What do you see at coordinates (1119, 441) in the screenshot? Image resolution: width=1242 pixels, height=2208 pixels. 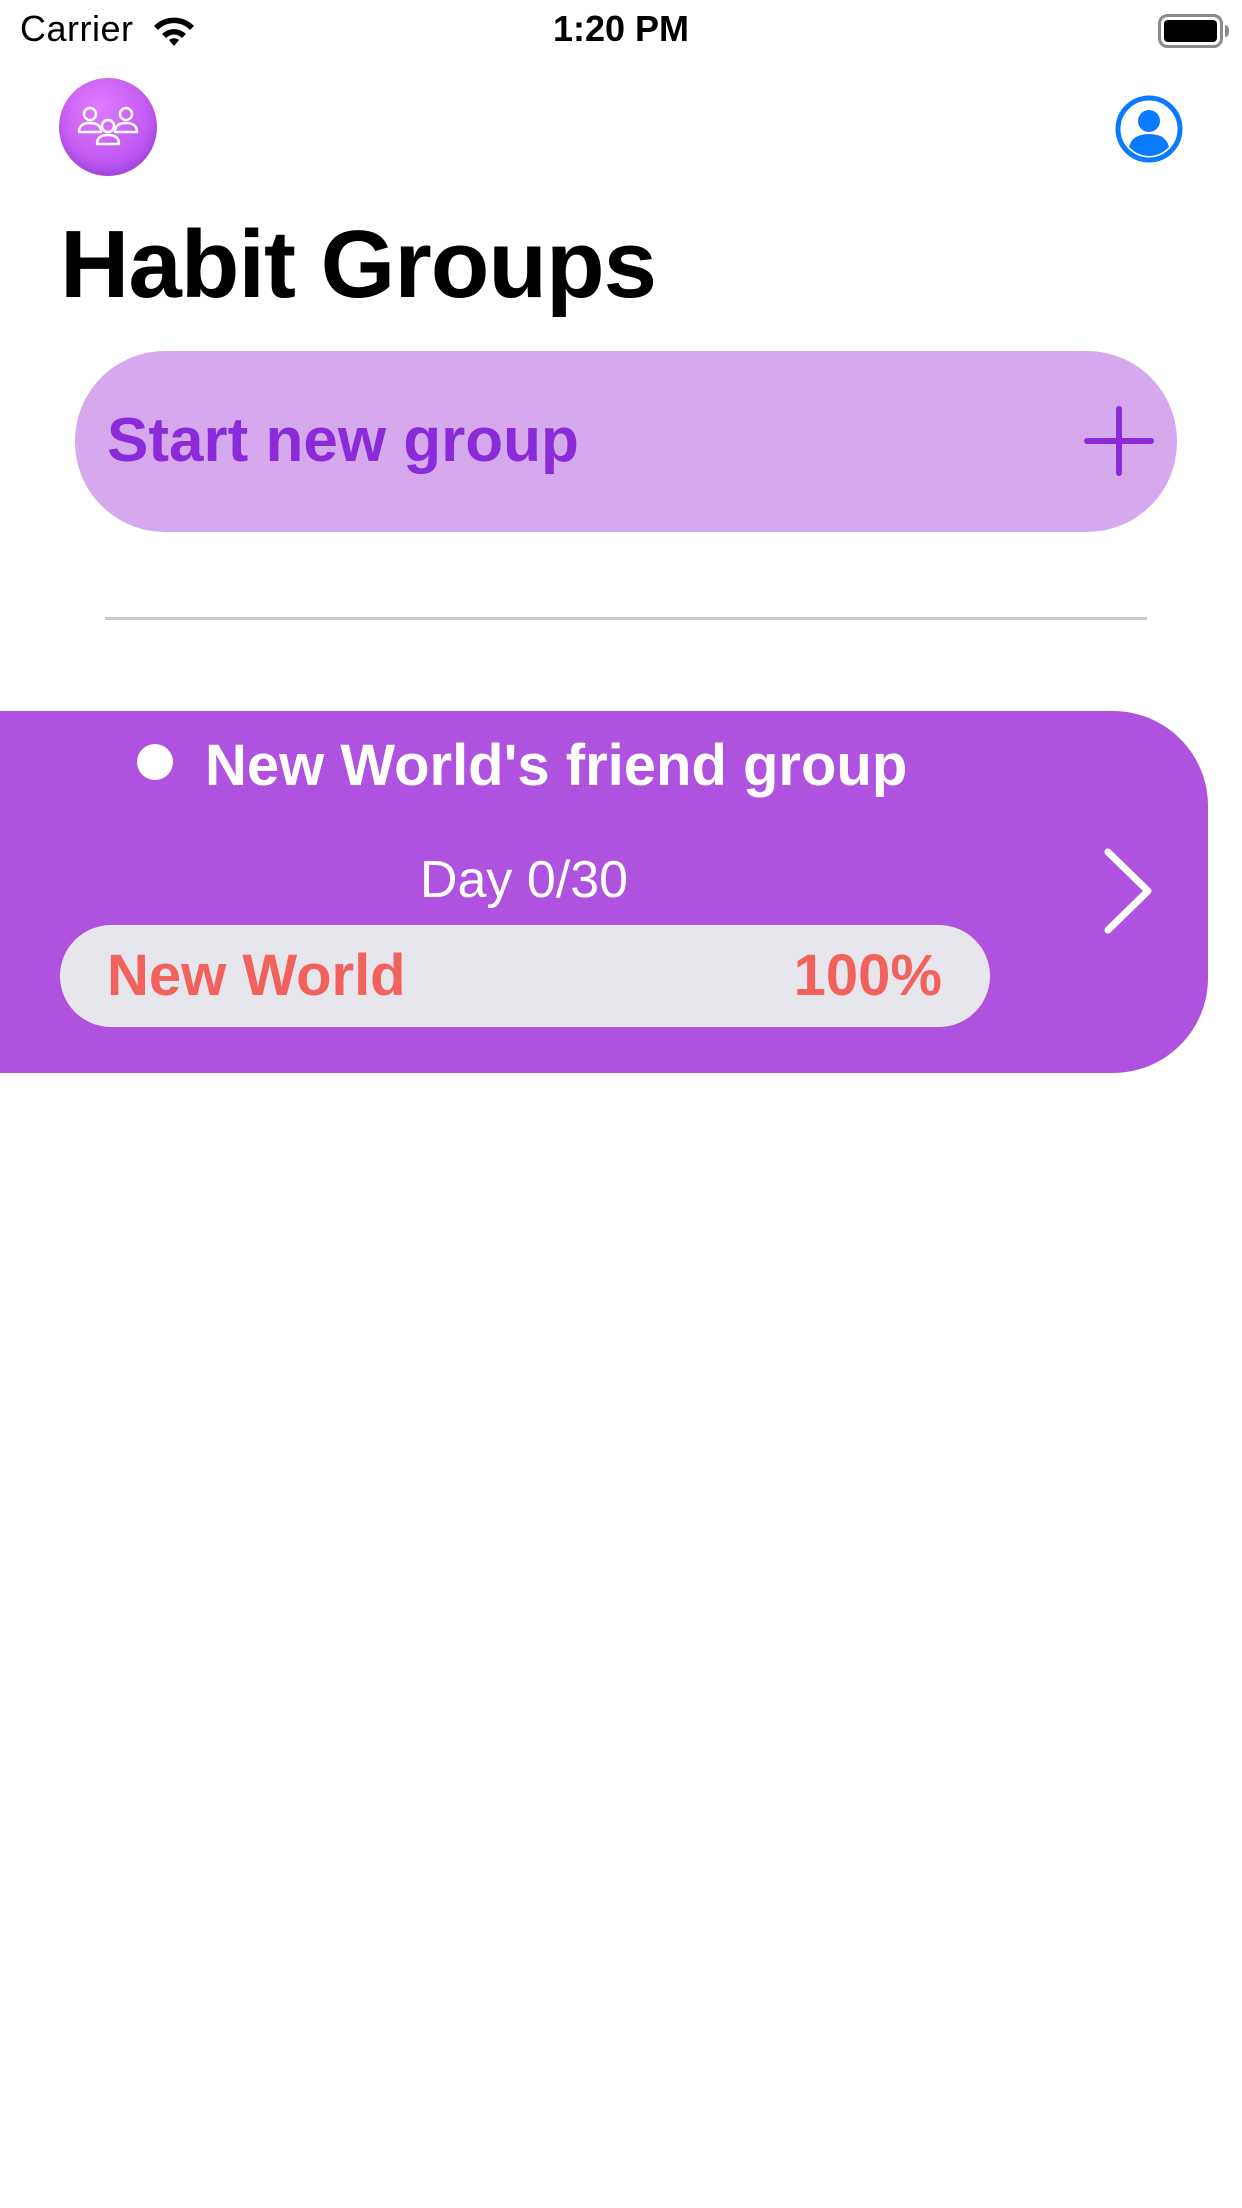 I see `plus-icon` at bounding box center [1119, 441].